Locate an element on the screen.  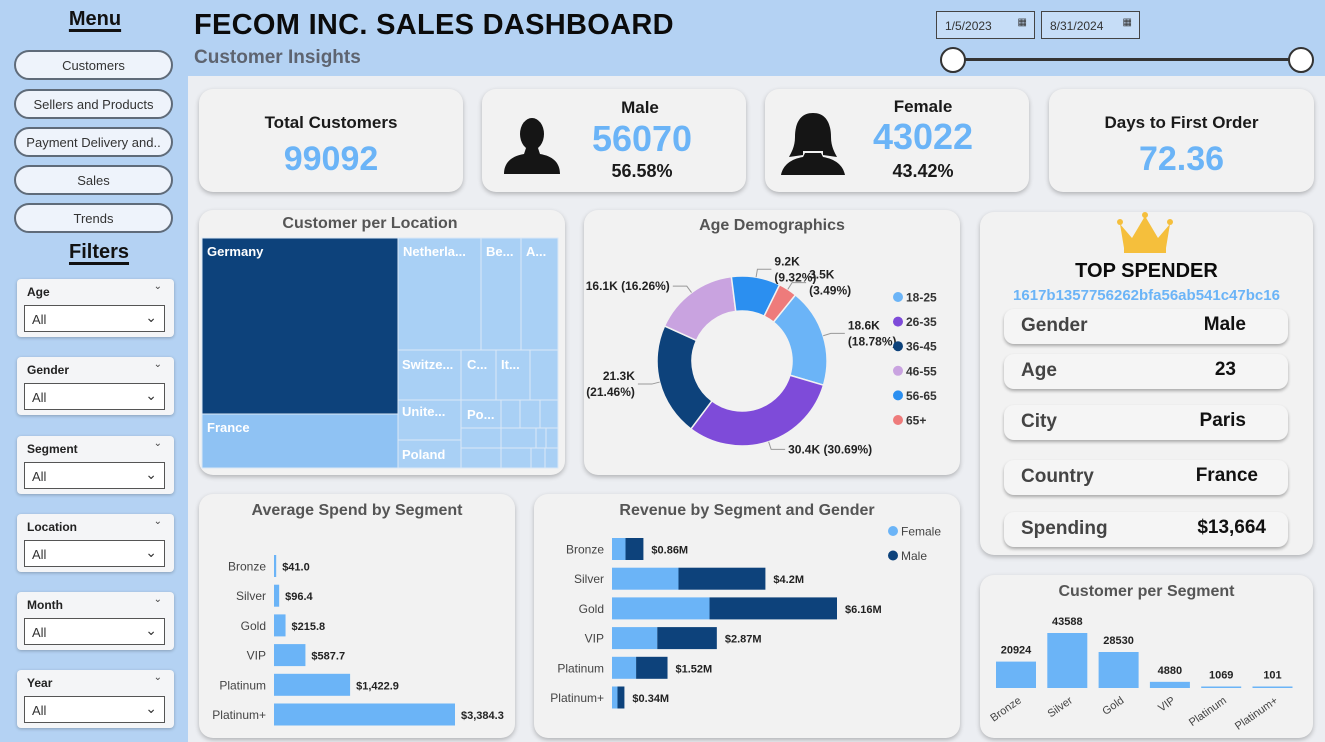
row-key: Gender is located at coordinates (1054, 325).